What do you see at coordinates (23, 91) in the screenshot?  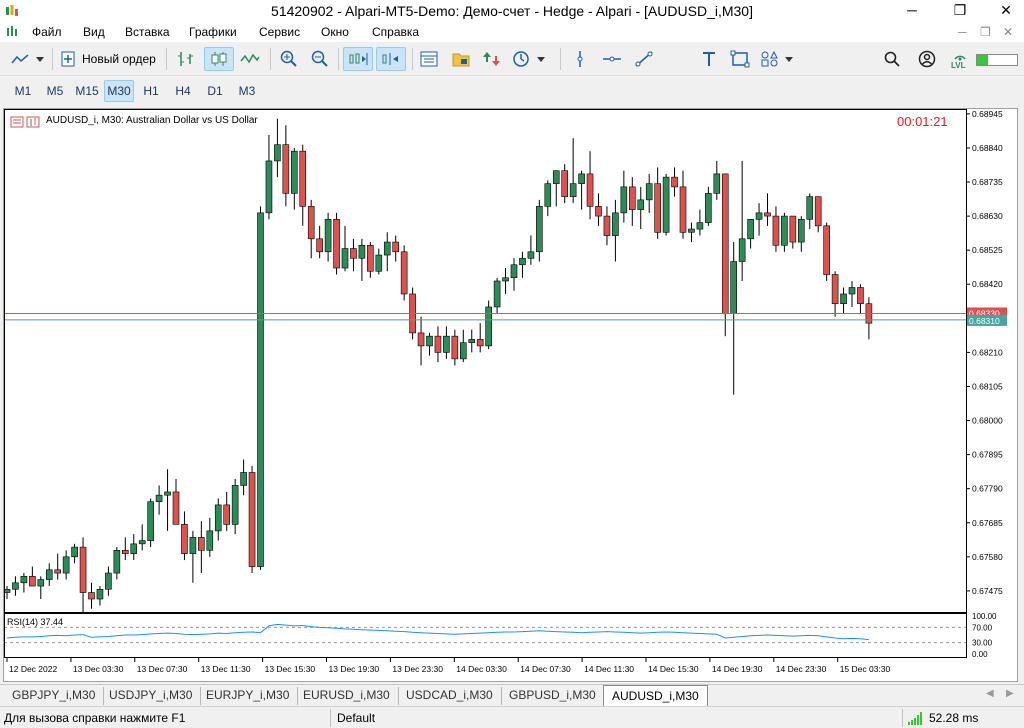 I see `timeframe-m1: M1` at bounding box center [23, 91].